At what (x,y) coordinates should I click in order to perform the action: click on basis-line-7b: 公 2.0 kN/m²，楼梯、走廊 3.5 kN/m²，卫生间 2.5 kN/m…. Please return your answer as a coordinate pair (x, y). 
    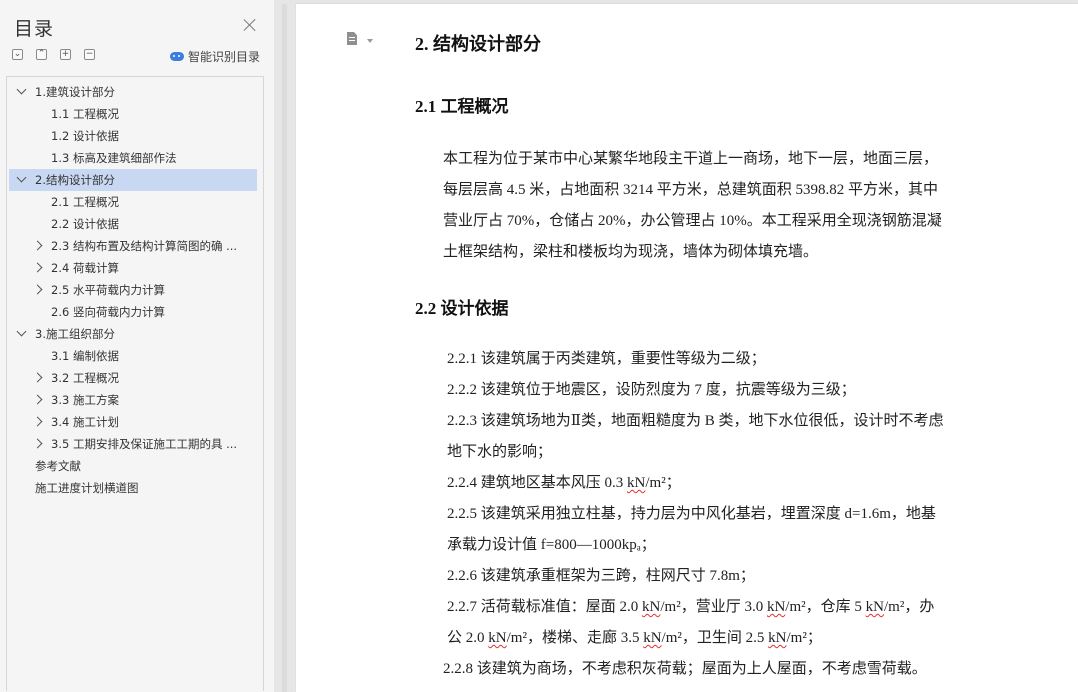
    Looking at the image, I should click on (634, 638).